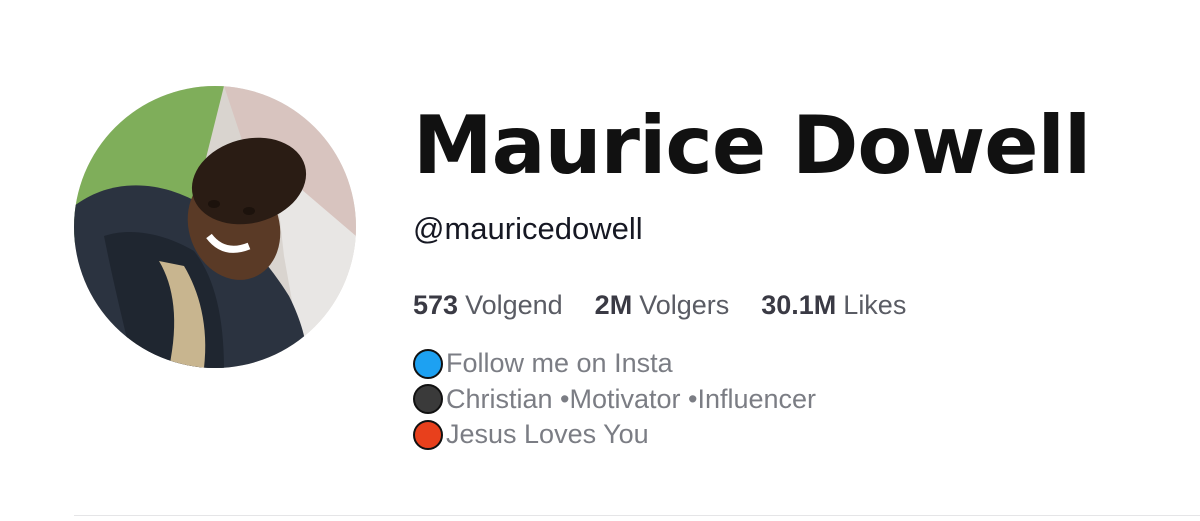  I want to click on stat-followers-count: 2M, so click(613, 305).